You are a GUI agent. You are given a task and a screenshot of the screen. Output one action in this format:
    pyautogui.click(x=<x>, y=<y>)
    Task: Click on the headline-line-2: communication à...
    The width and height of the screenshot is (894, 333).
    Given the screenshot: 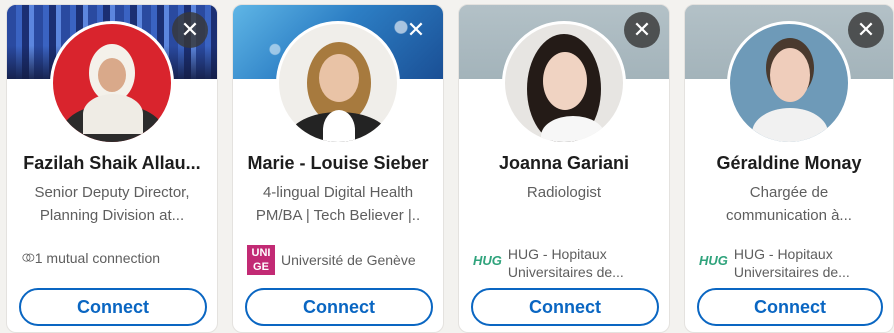 What is the action you would take?
    pyautogui.click(x=789, y=215)
    